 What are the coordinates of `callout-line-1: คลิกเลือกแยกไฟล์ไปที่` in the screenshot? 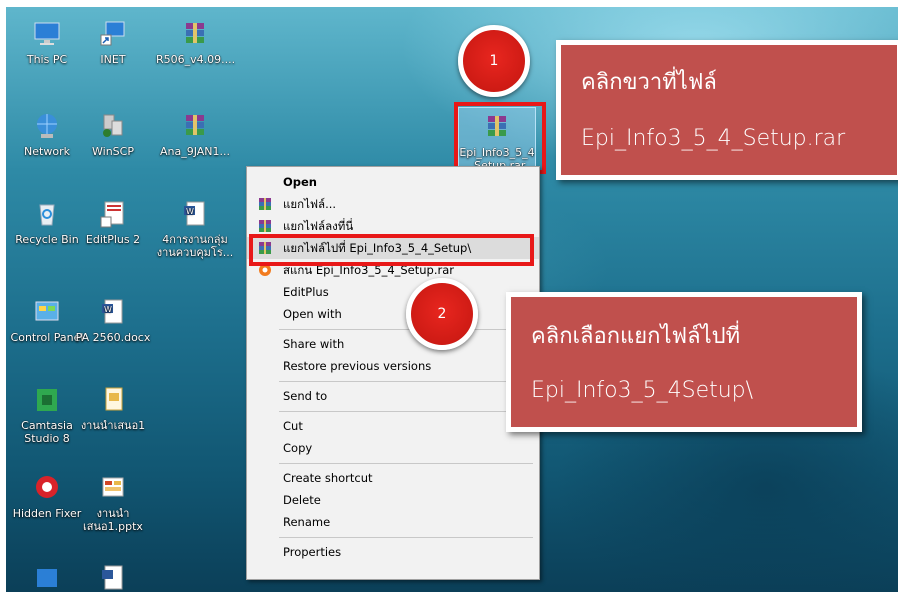 It's located at (636, 336).